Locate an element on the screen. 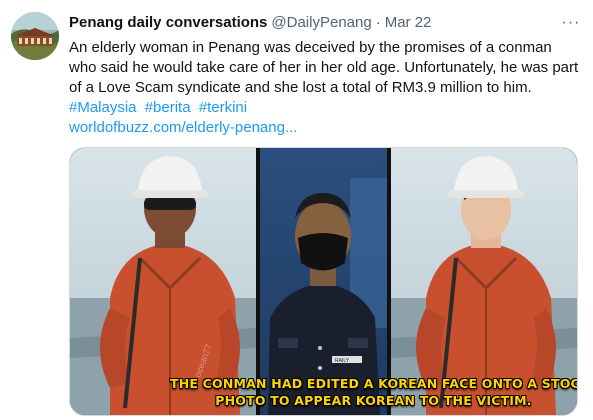 This screenshot has width=593, height=420. hashtag-link: #Malaysia is located at coordinates (103, 107).